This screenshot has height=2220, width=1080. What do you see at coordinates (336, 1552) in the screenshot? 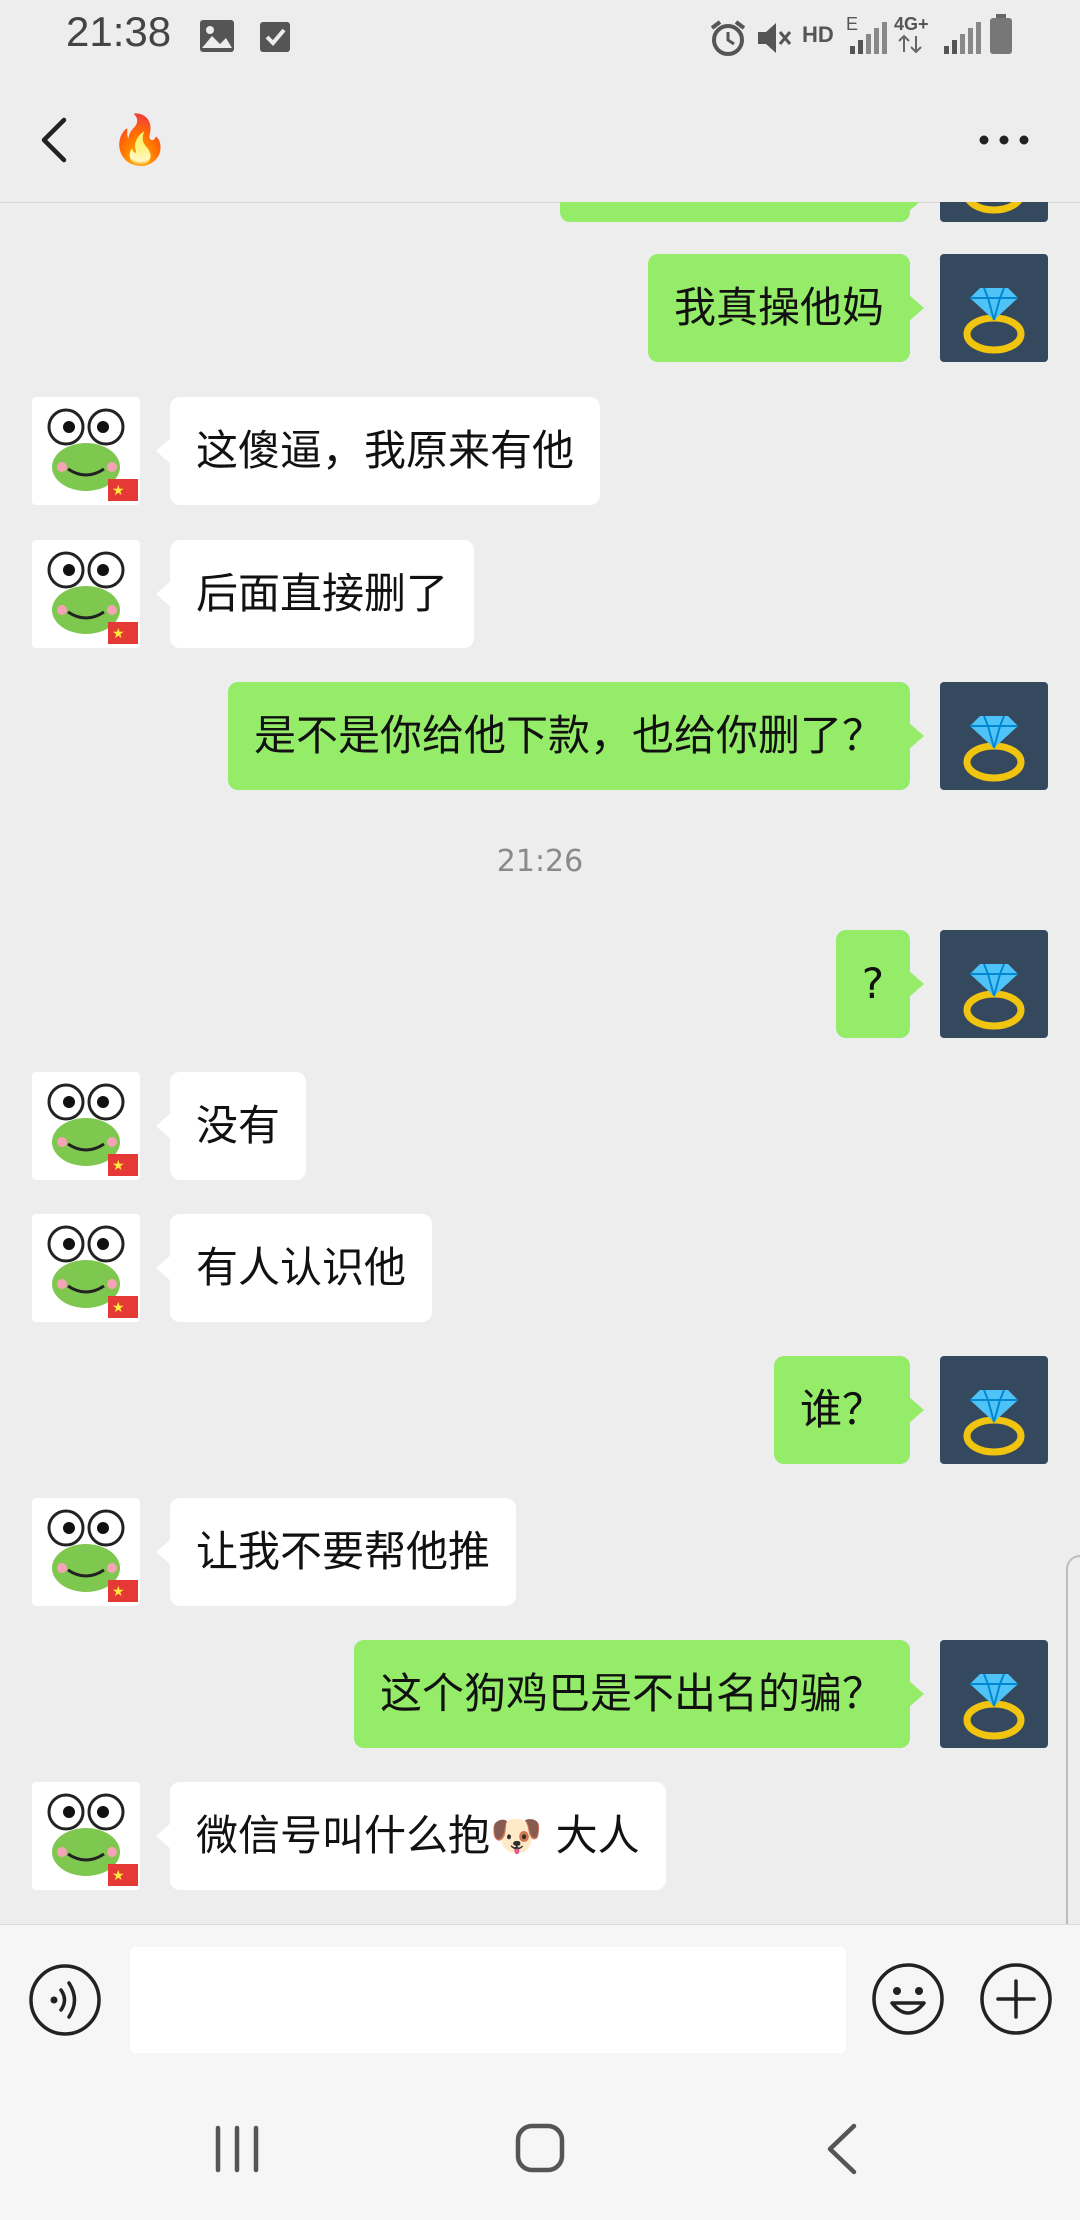
I see `their-message-bubble: 让我不要帮他推` at bounding box center [336, 1552].